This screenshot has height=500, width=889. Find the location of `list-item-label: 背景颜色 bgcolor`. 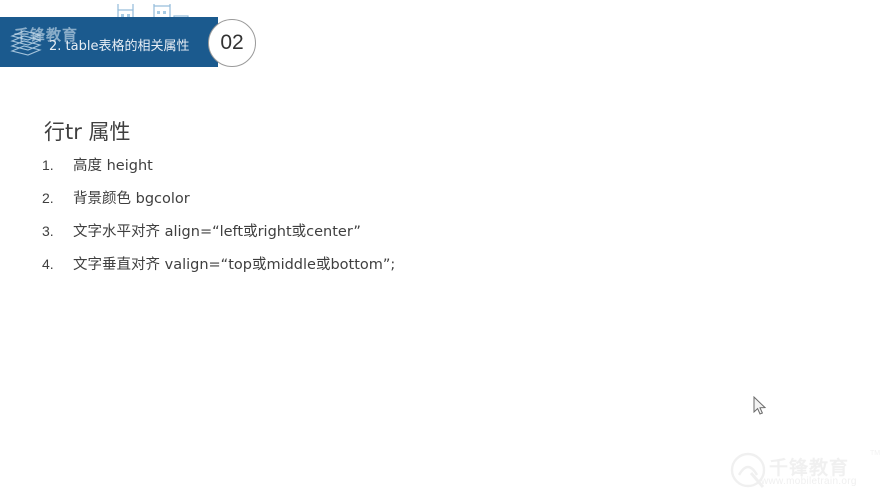

list-item-label: 背景颜色 bgcolor is located at coordinates (131, 199).